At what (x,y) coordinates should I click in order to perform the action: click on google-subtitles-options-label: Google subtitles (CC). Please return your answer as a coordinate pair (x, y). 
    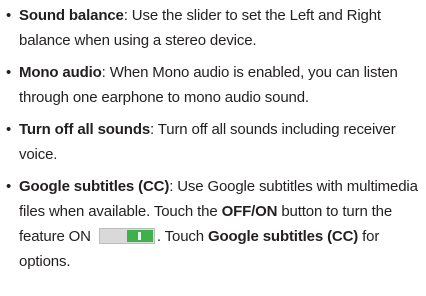
    Looking at the image, I should click on (283, 236).